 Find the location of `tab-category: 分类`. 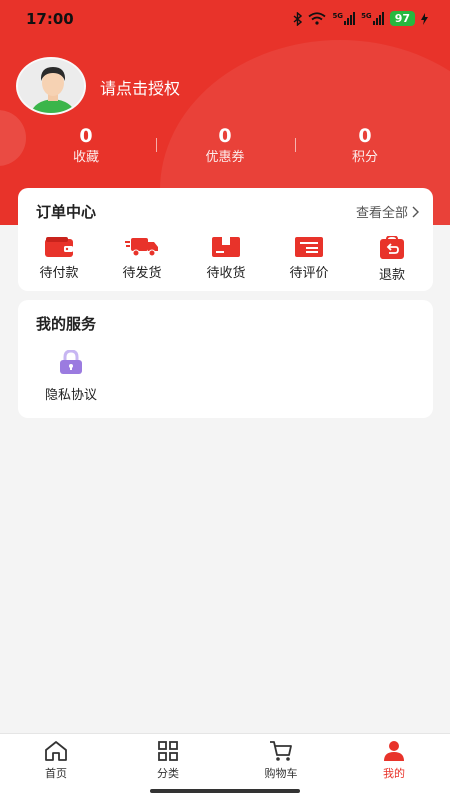

tab-category: 分类 is located at coordinates (168, 760).